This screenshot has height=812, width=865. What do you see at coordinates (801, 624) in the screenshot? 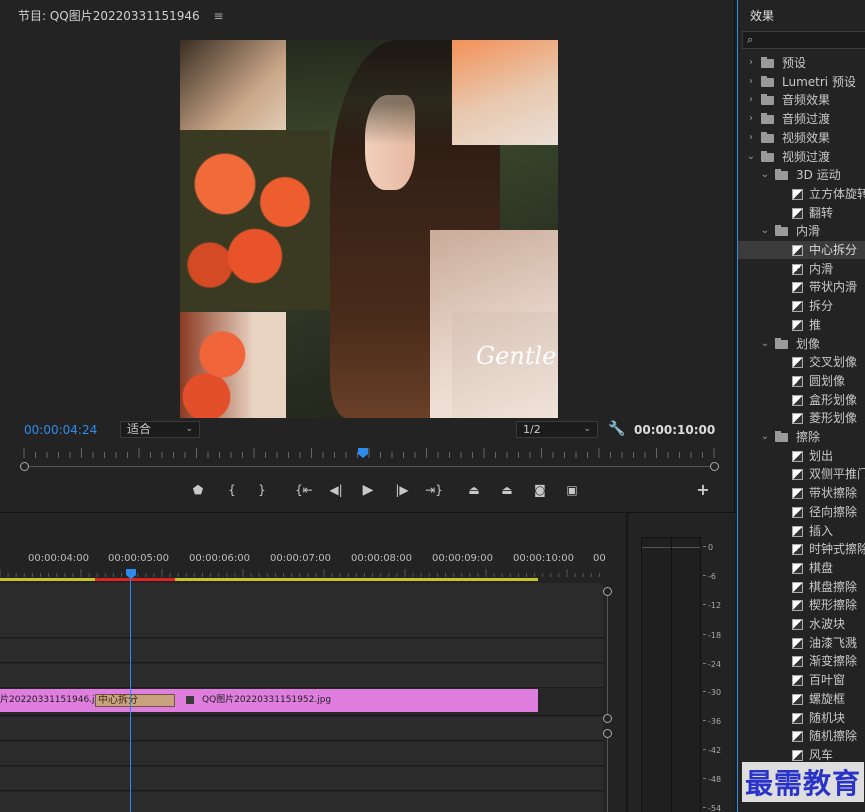
I see `effect-item: 水波块` at bounding box center [801, 624].